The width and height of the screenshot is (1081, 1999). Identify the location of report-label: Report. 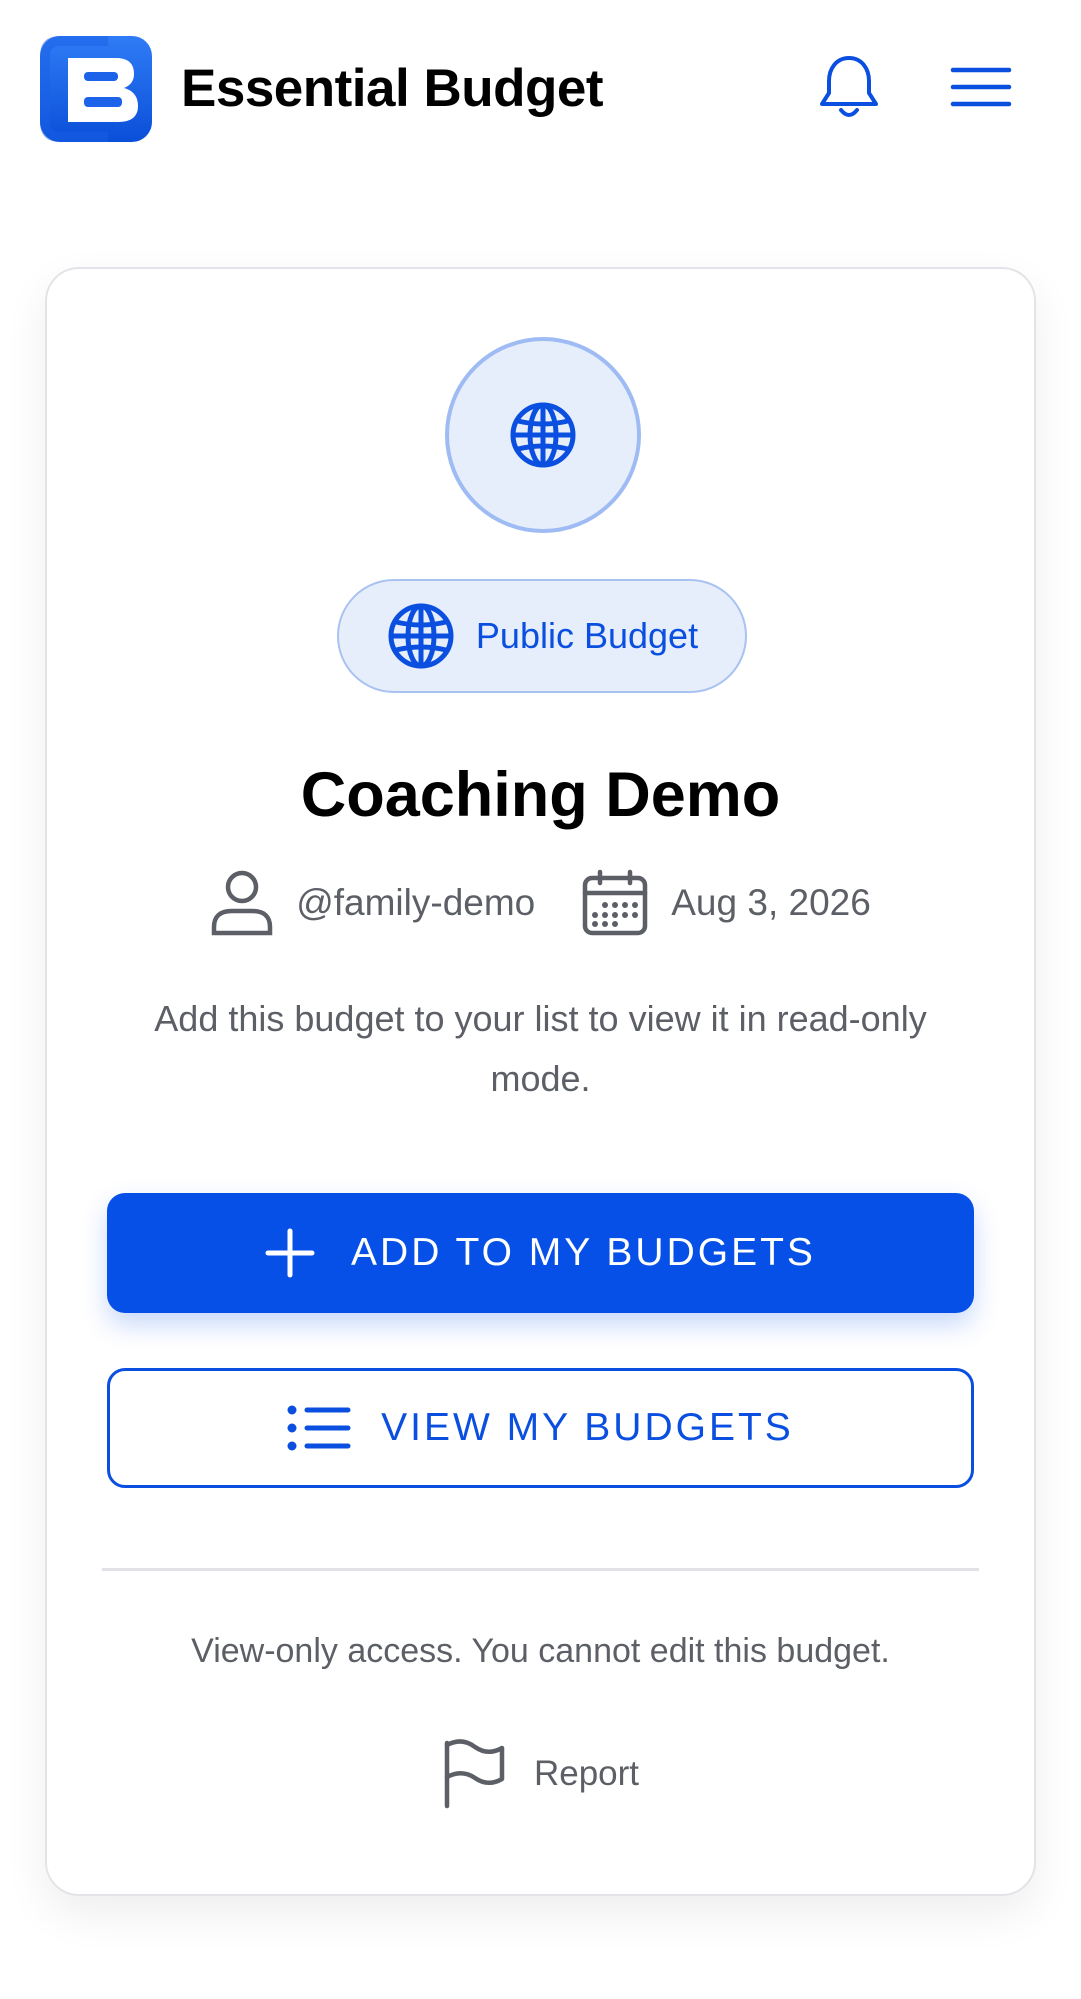
(586, 1773).